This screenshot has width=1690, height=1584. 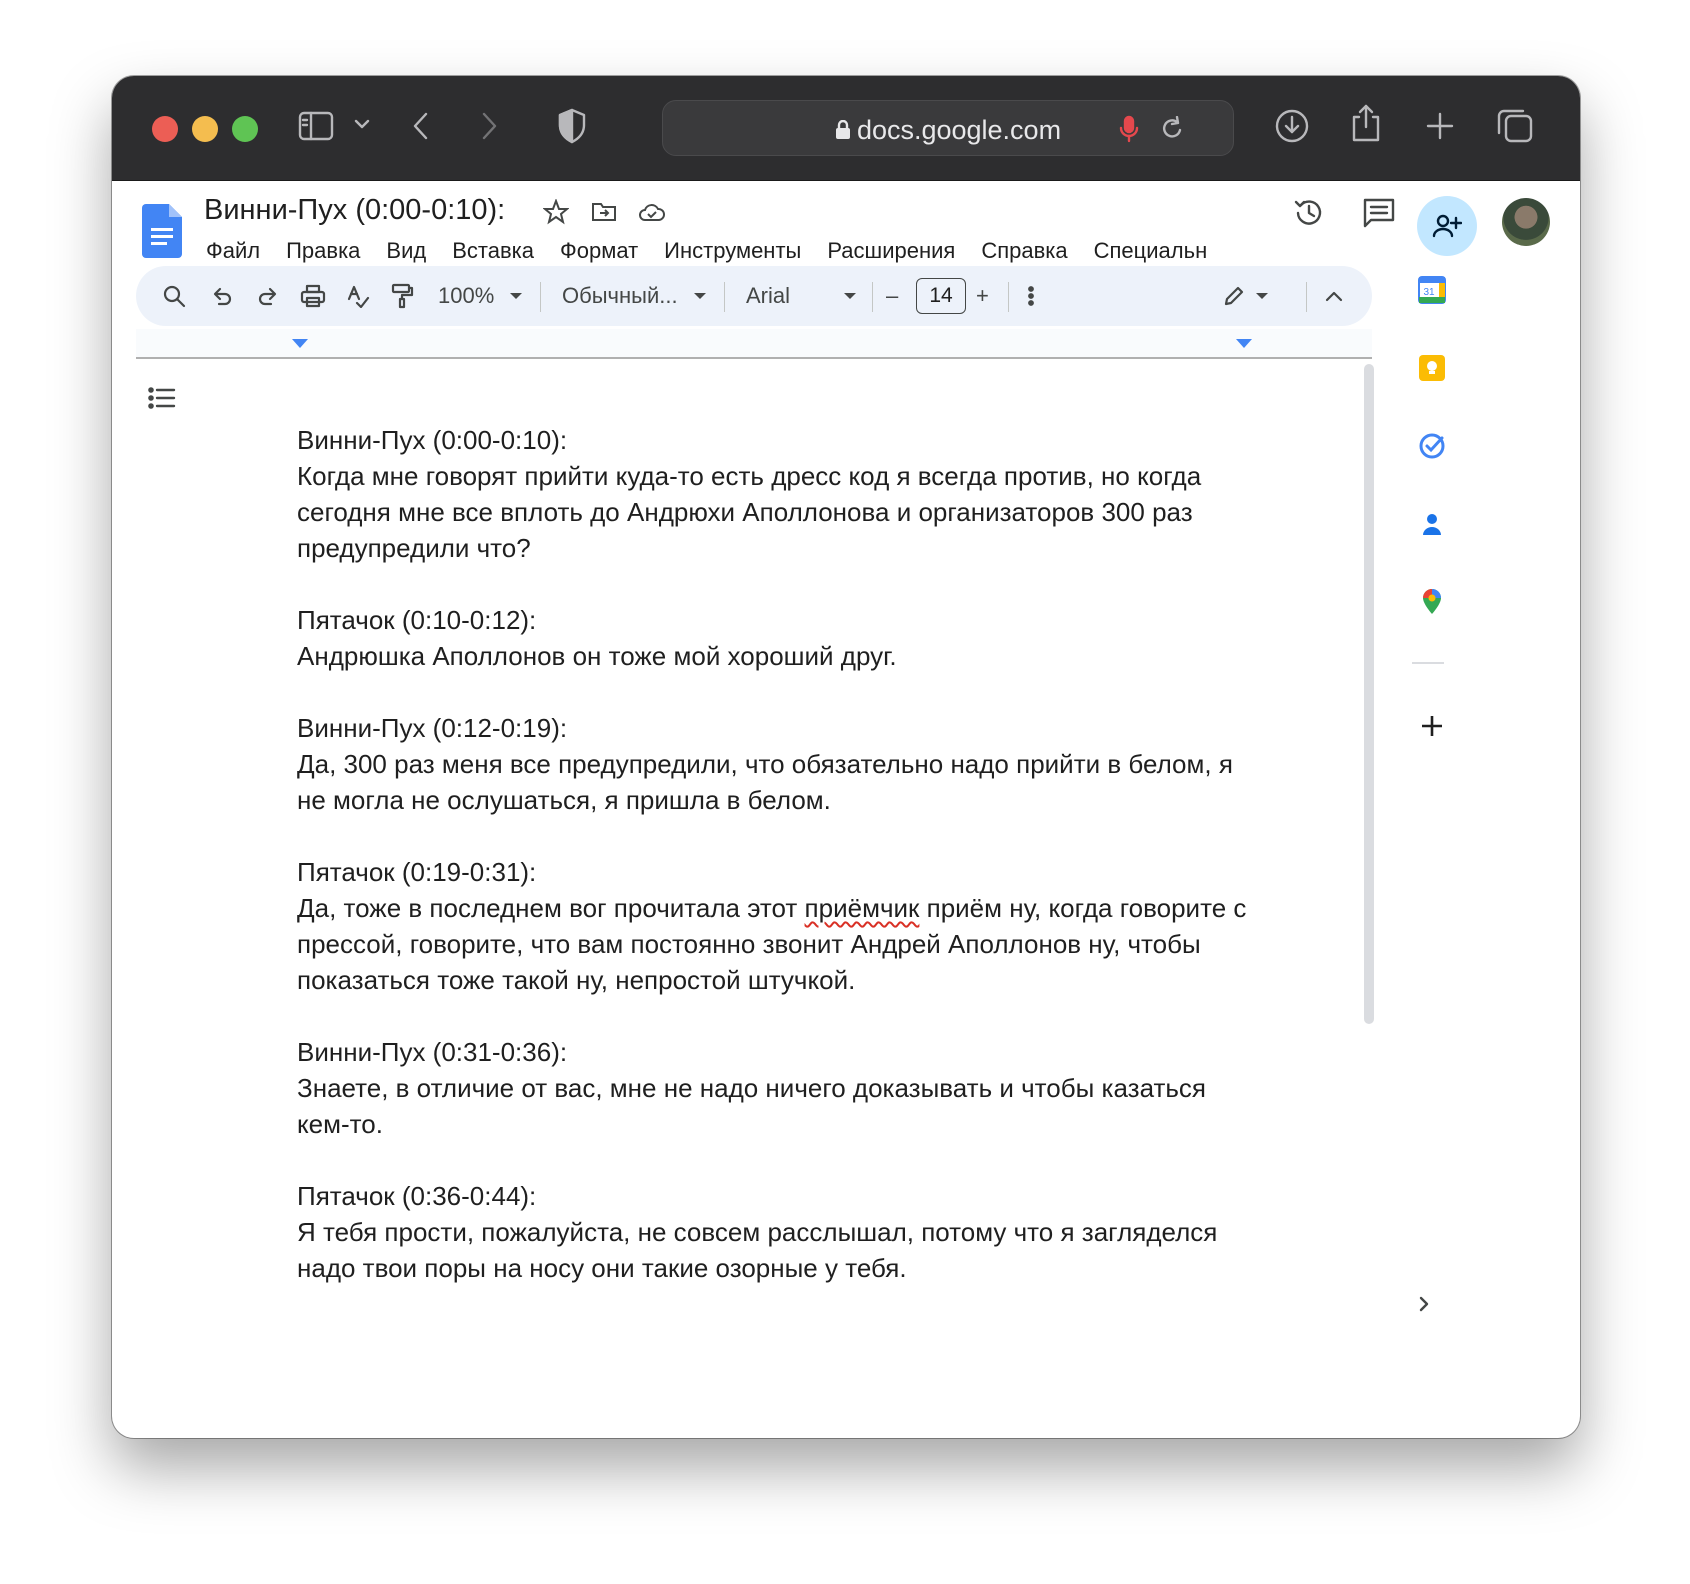 I want to click on new-tab-icon, so click(x=1440, y=126).